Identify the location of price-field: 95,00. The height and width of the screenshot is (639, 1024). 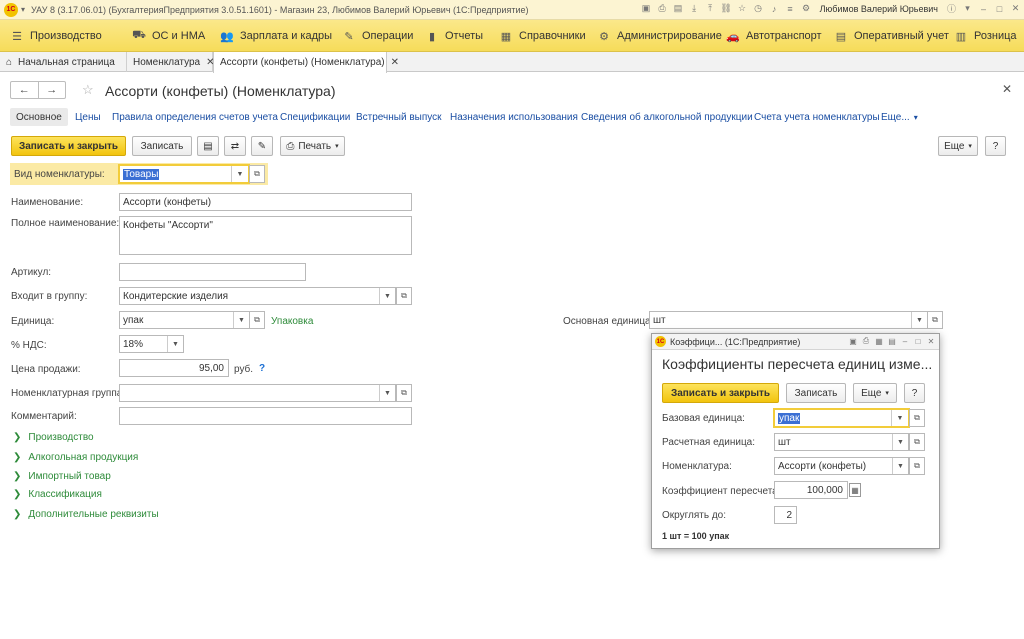
(174, 368).